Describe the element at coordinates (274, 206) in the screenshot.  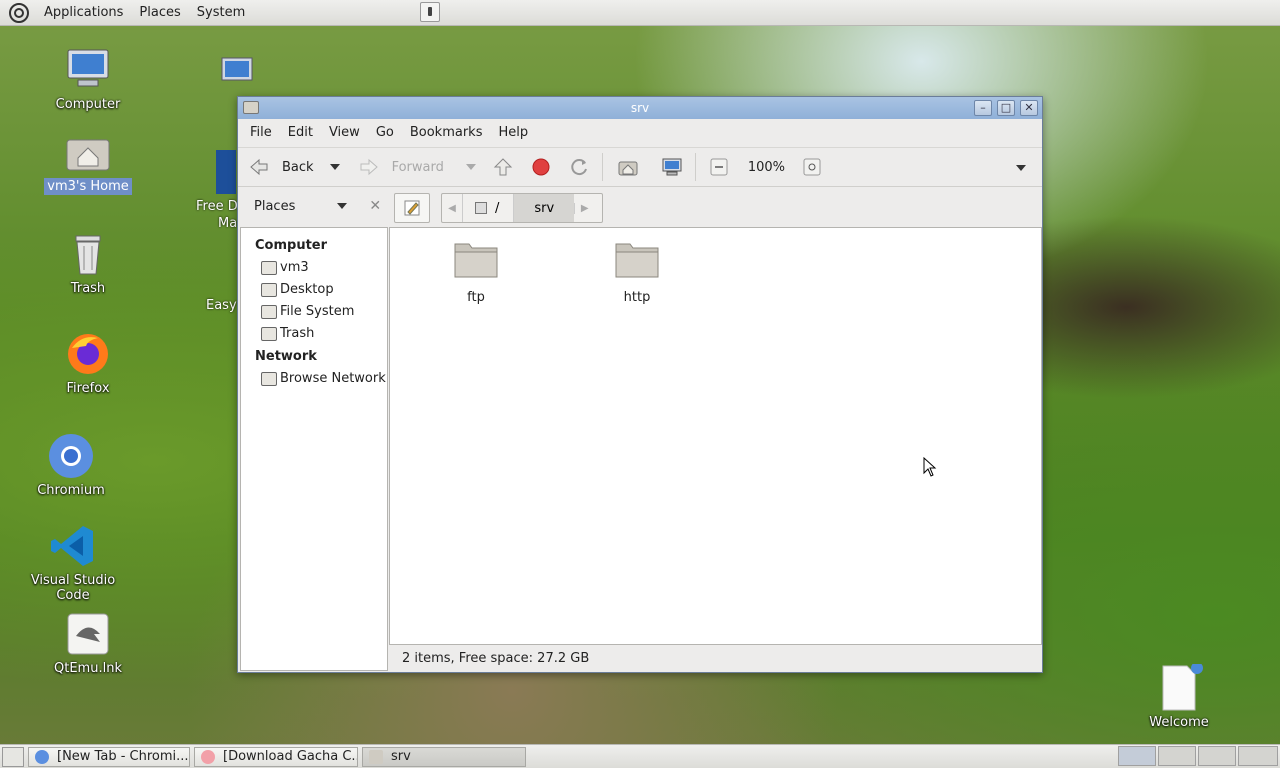
I see `sidebar-places-selector: Places` at that location.